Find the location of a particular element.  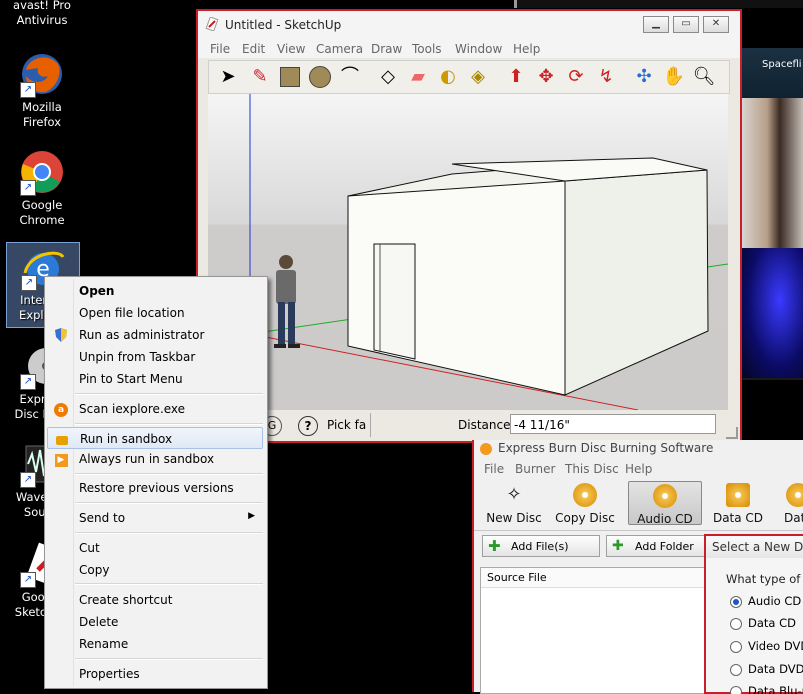

menu-item-label: Open file location is located at coordinates (132, 313).